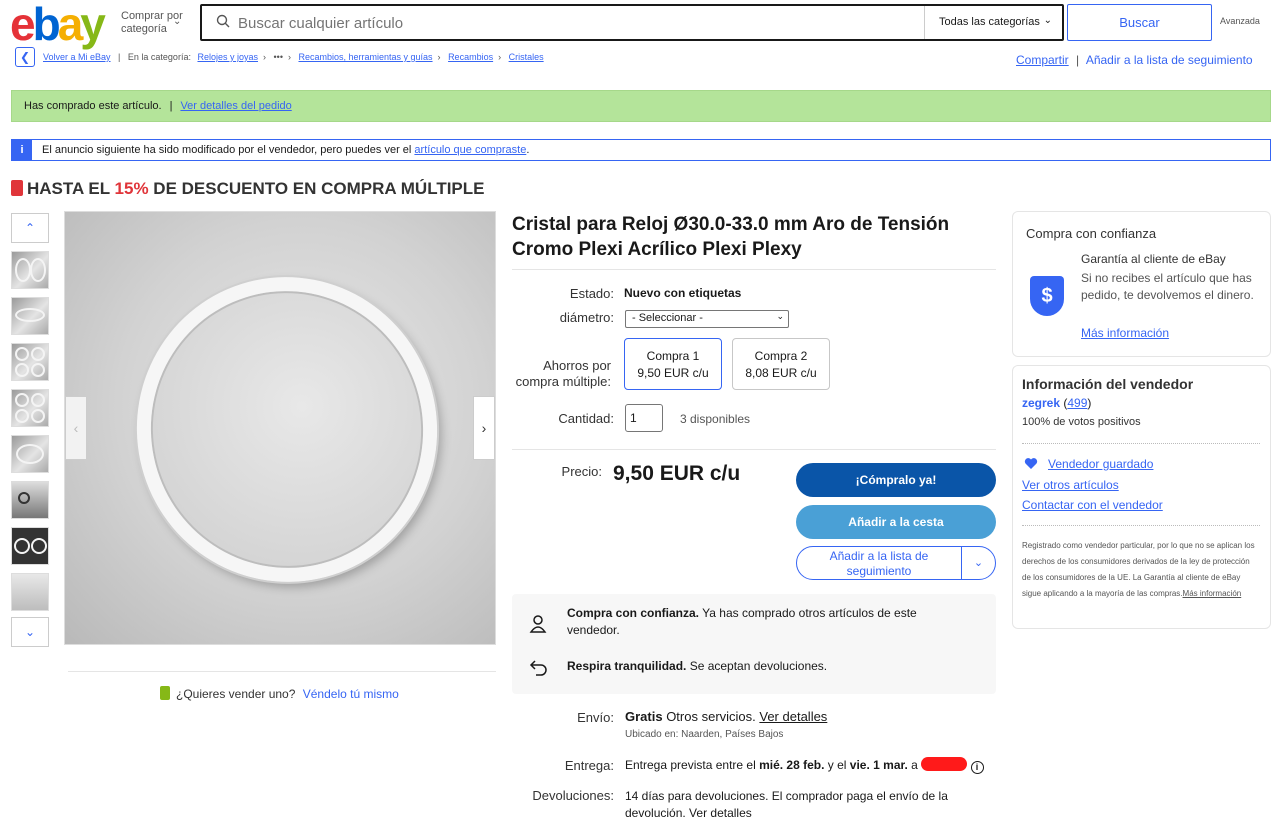 This screenshot has height=821, width=1280. Describe the element at coordinates (165, 693) in the screenshot. I see `tag-icon` at that location.